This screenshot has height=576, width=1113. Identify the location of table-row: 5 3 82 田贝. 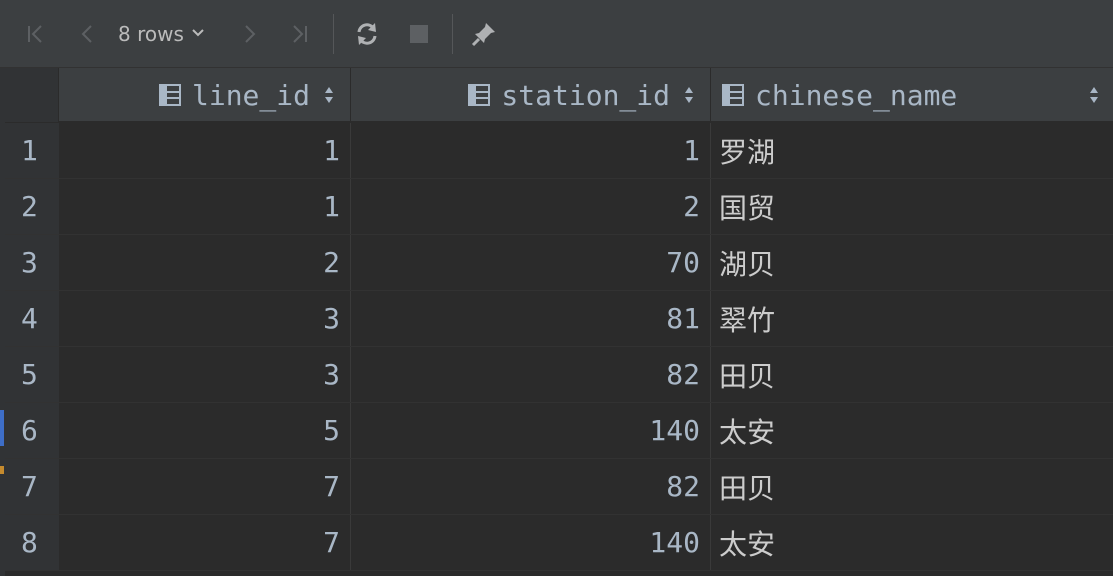
(559, 375).